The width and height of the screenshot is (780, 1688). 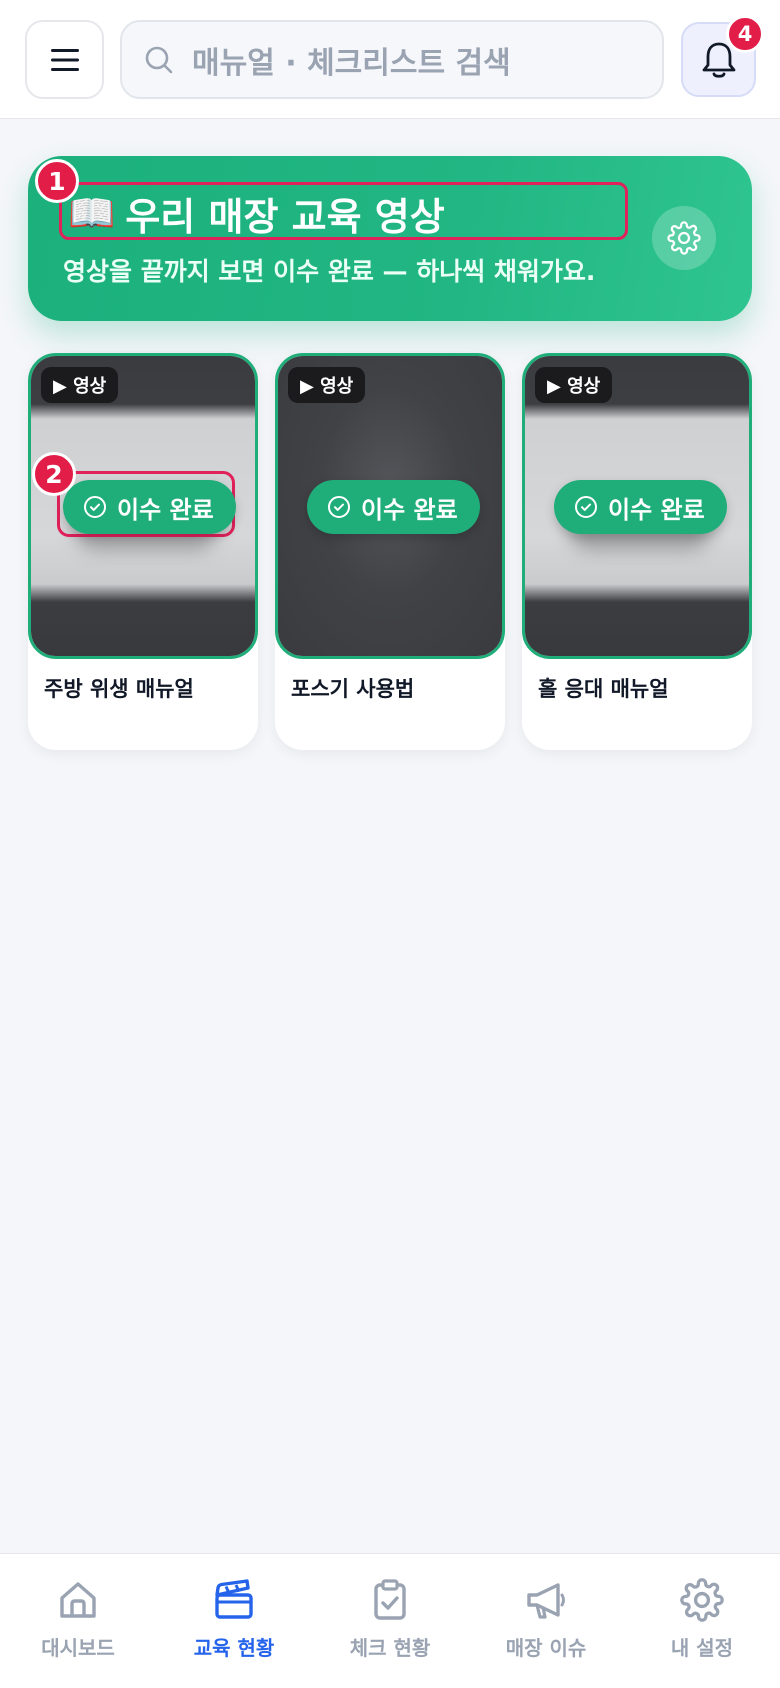 I want to click on nav-item-education: 교육 현황, so click(x=234, y=1621).